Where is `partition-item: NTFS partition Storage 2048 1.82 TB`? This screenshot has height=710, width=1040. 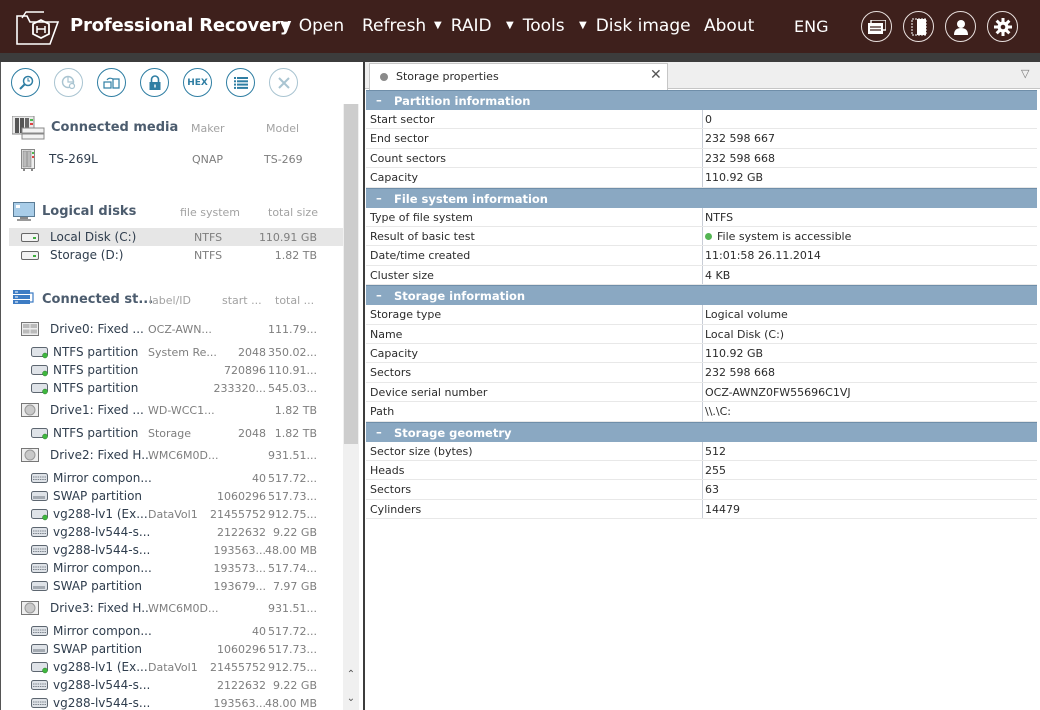
partition-item: NTFS partition Storage 2048 1.82 TB is located at coordinates (176, 433).